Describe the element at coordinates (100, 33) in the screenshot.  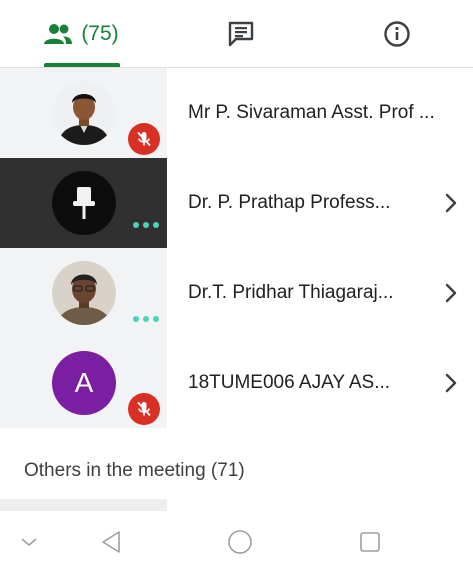
I see `participant-count: (75)` at that location.